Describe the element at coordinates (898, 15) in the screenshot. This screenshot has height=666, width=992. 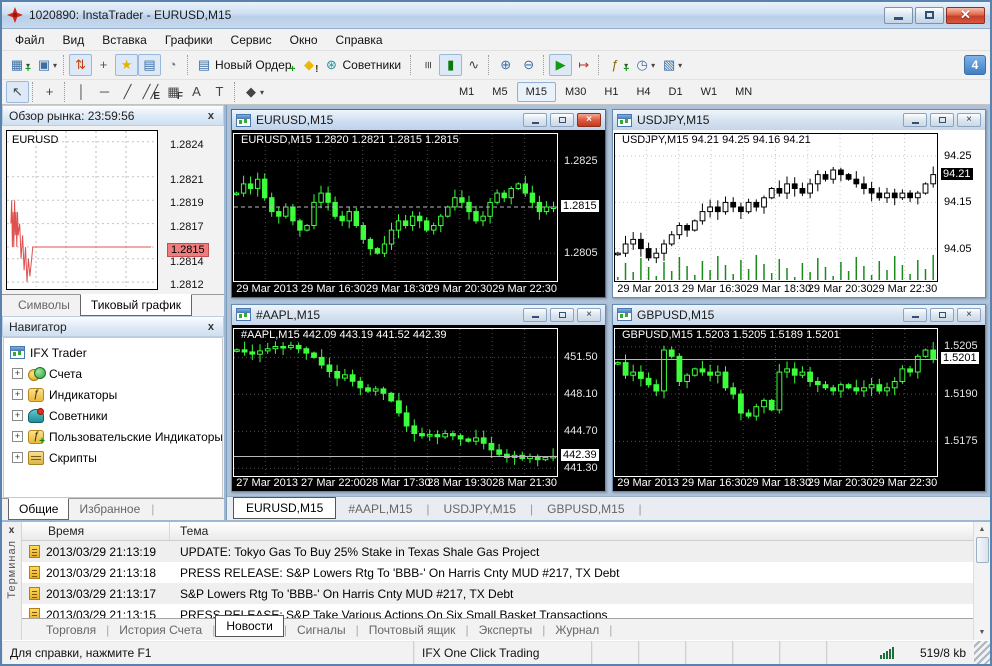
I see `minimize-button` at that location.